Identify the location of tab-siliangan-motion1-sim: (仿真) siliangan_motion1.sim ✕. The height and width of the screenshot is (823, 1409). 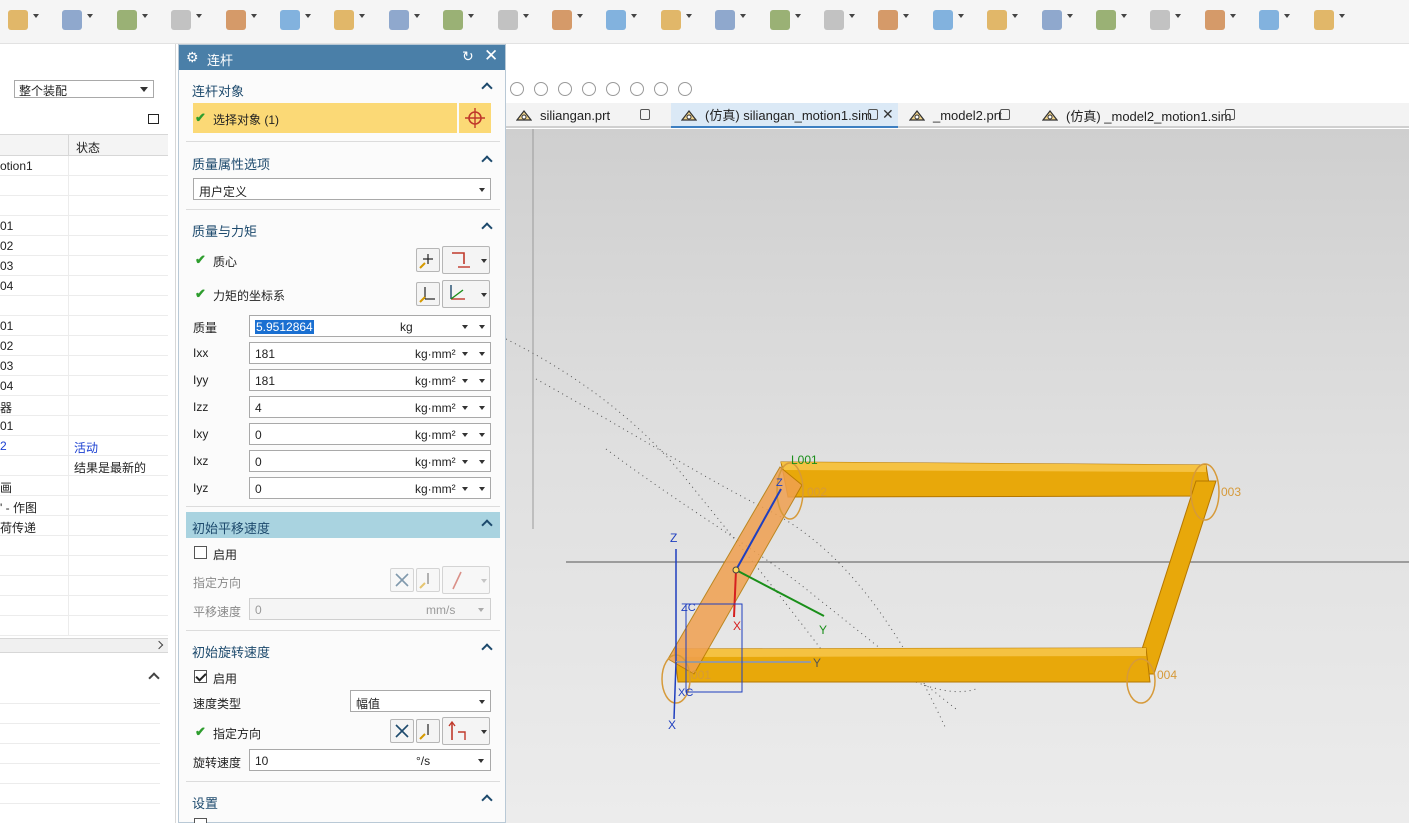
(784, 115).